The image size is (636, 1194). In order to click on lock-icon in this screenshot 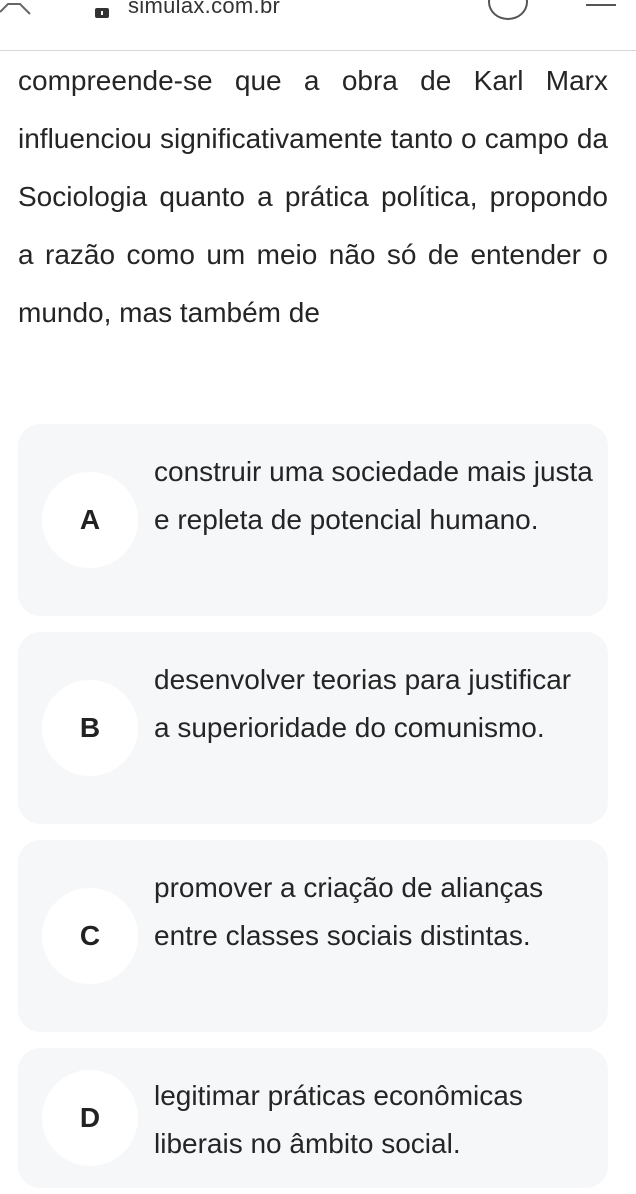, I will do `click(102, 13)`.